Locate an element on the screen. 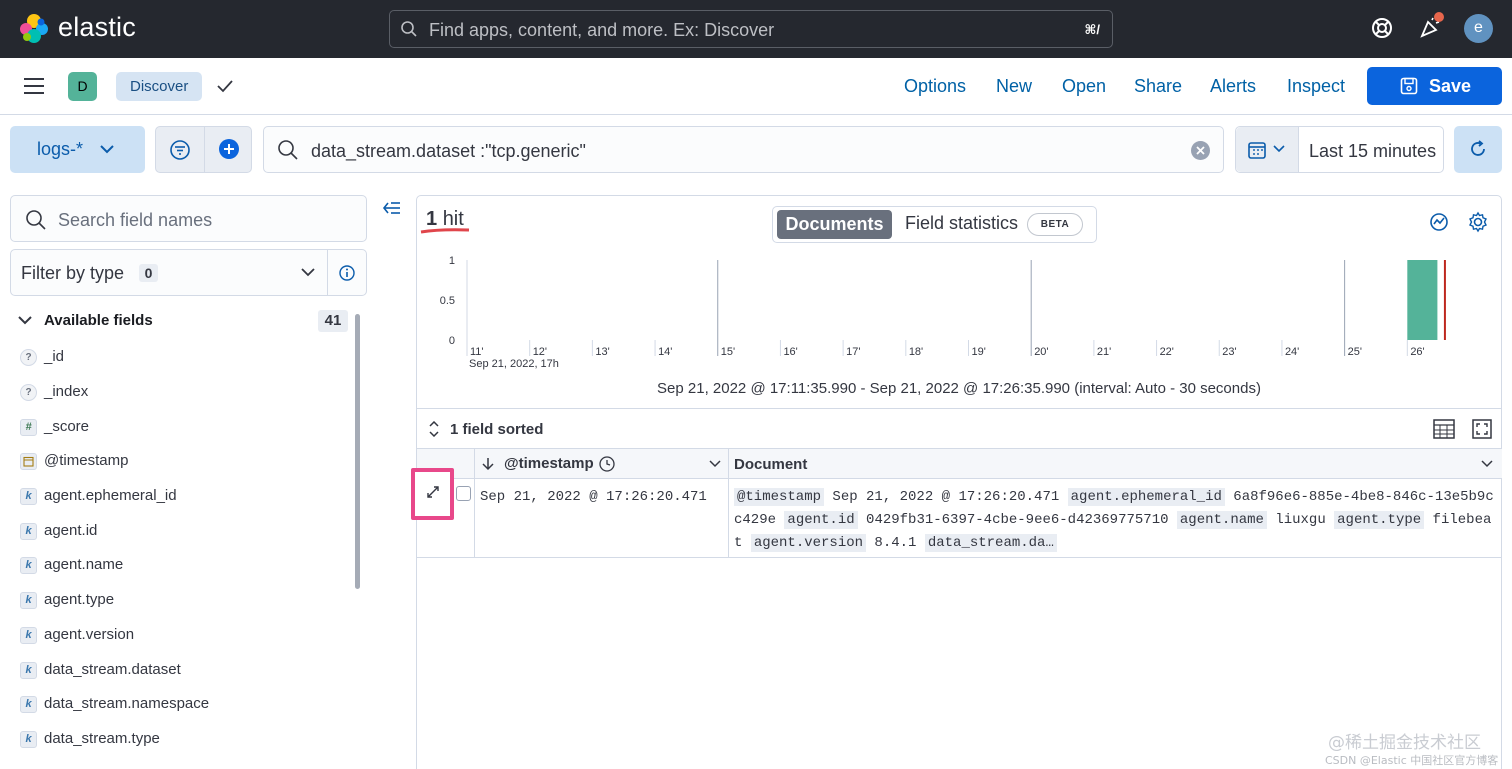 The height and width of the screenshot is (769, 1512). field-info-button is located at coordinates (347, 272).